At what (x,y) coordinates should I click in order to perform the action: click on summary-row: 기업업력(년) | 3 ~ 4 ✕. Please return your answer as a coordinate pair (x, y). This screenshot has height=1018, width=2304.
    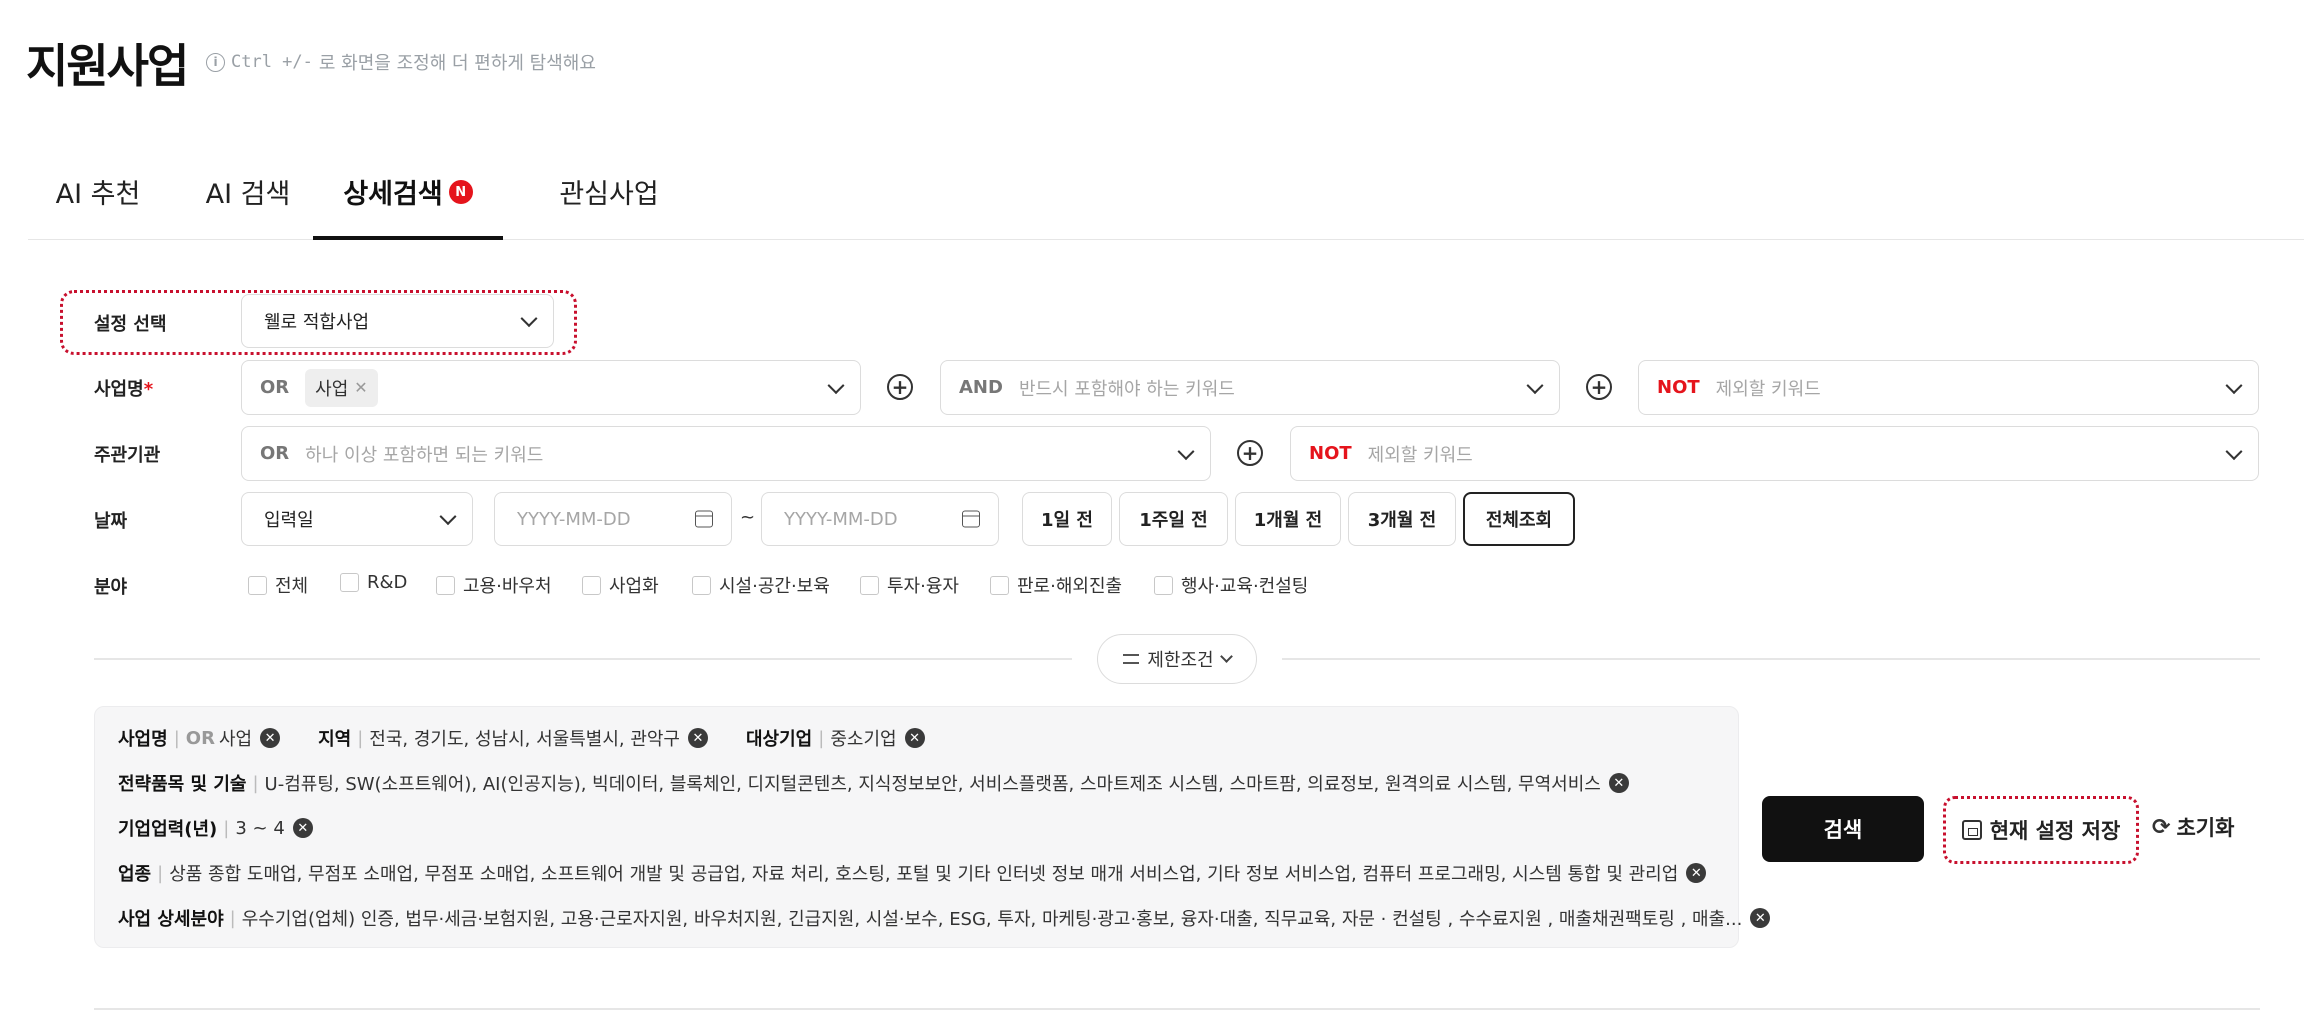
    Looking at the image, I should click on (215, 828).